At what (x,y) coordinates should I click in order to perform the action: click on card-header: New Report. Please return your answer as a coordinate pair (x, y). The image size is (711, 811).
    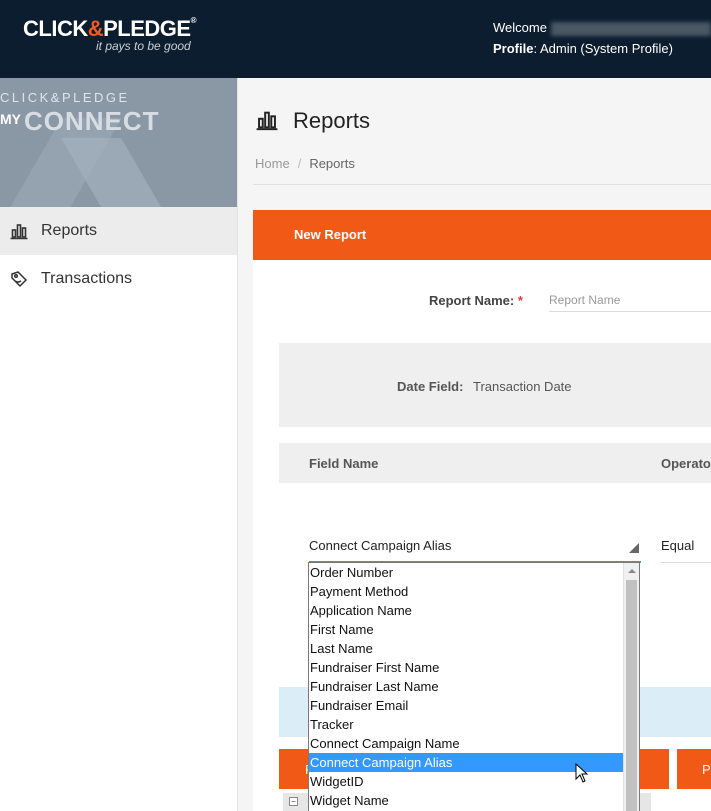
    Looking at the image, I should click on (482, 235).